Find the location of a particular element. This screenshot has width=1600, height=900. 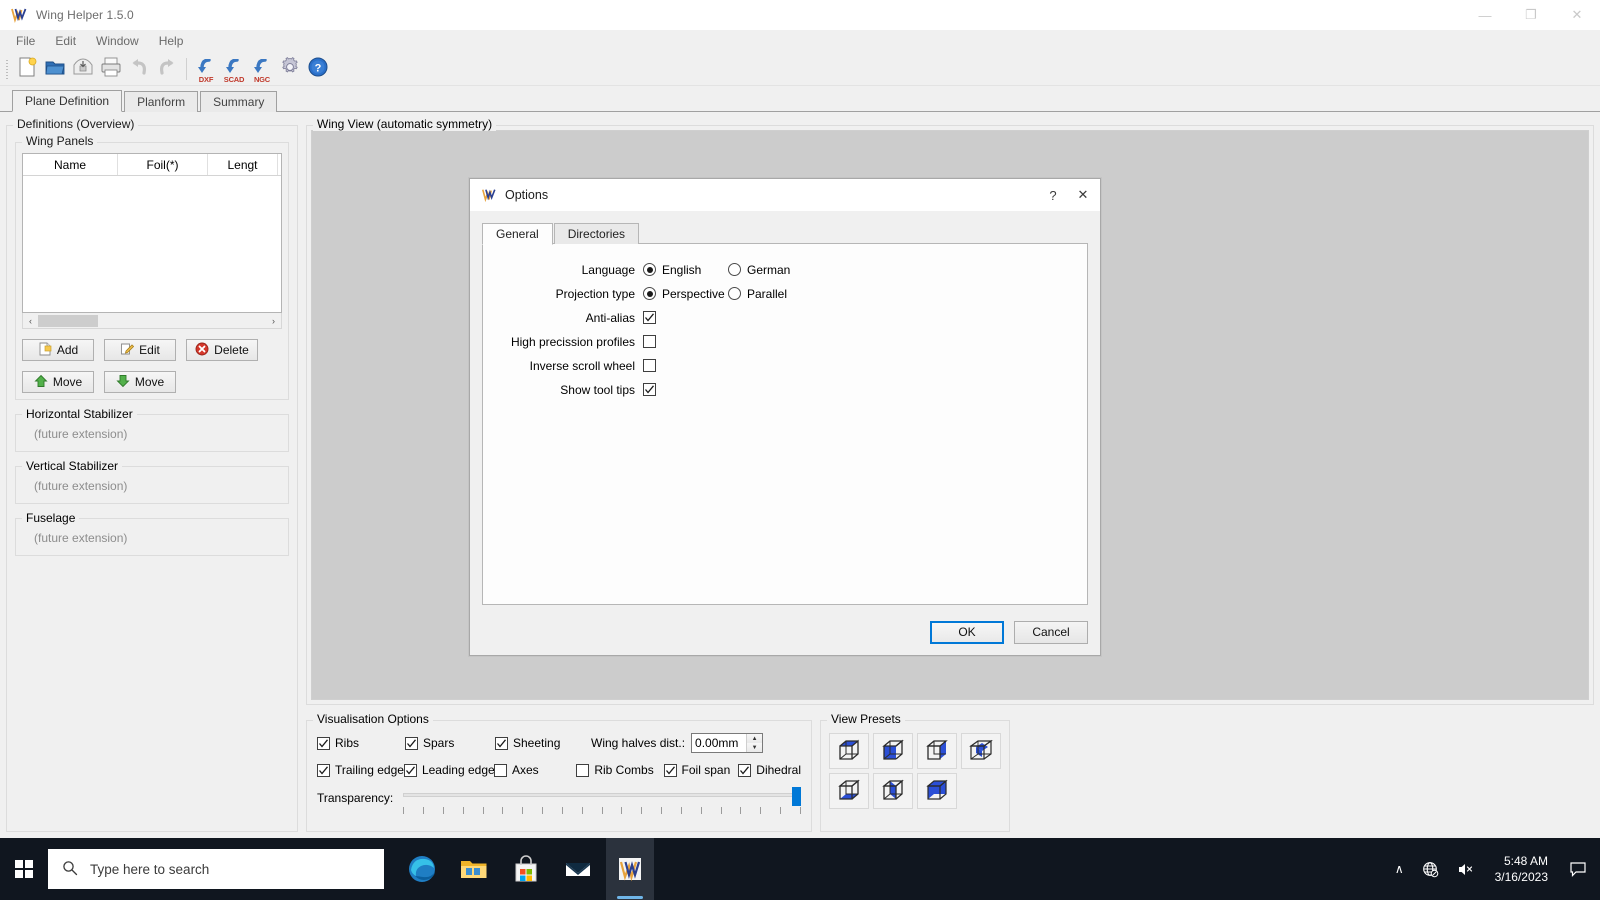

menu-help: Help is located at coordinates (171, 41).